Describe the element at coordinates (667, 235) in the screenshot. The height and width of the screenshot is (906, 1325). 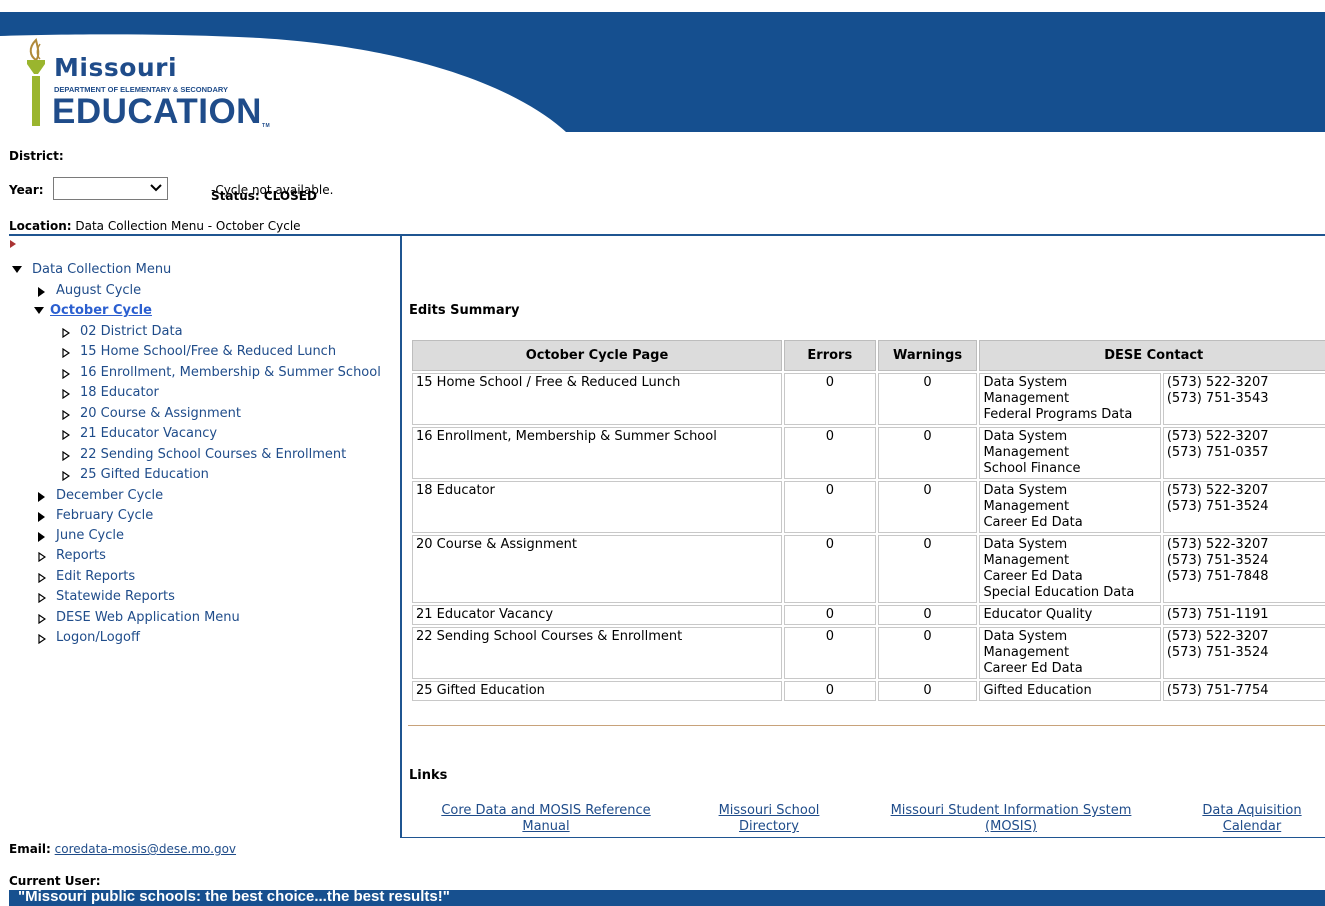
I see `divider-top` at that location.